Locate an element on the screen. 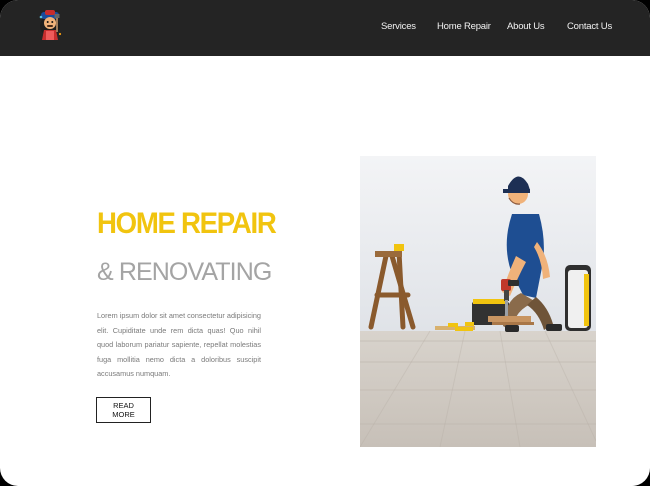  hero-title: HOME REPAIR is located at coordinates (187, 223).